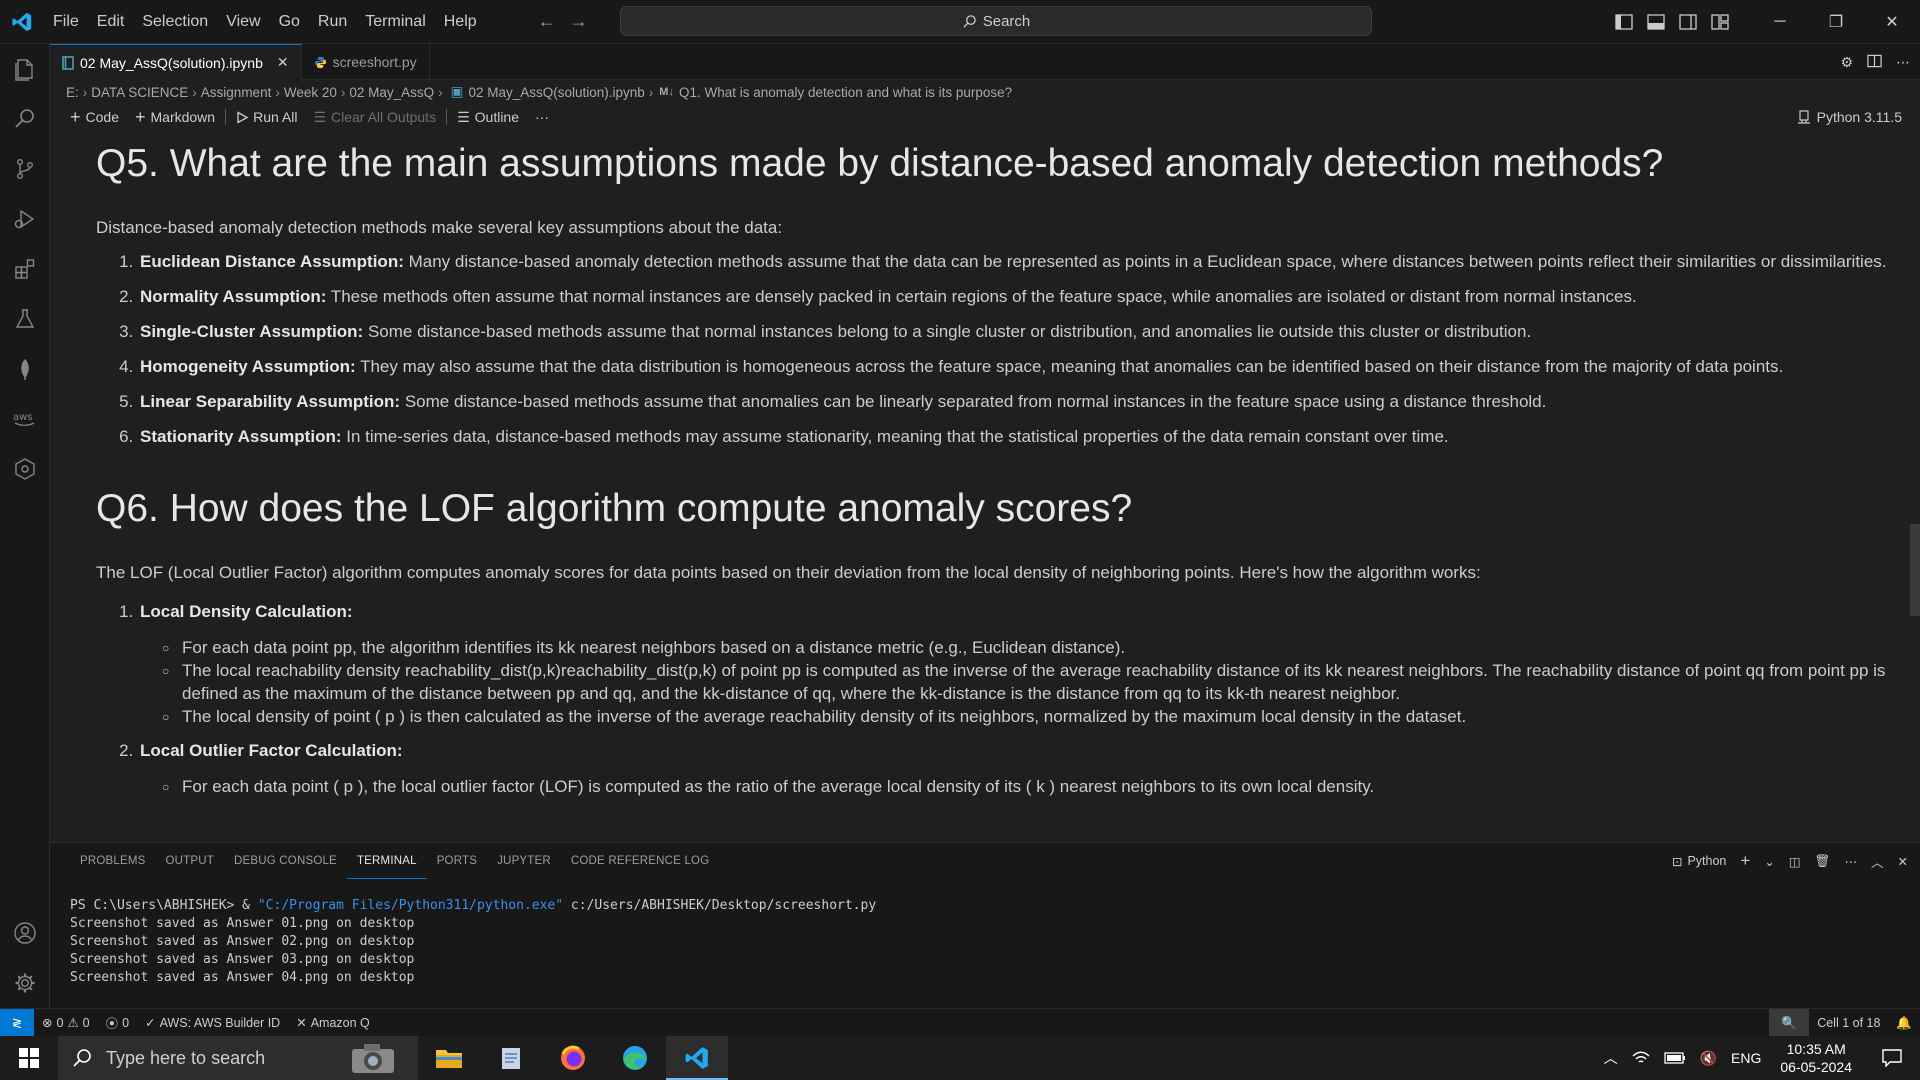  What do you see at coordinates (25, 419) in the screenshot?
I see `aws-icon: aws` at bounding box center [25, 419].